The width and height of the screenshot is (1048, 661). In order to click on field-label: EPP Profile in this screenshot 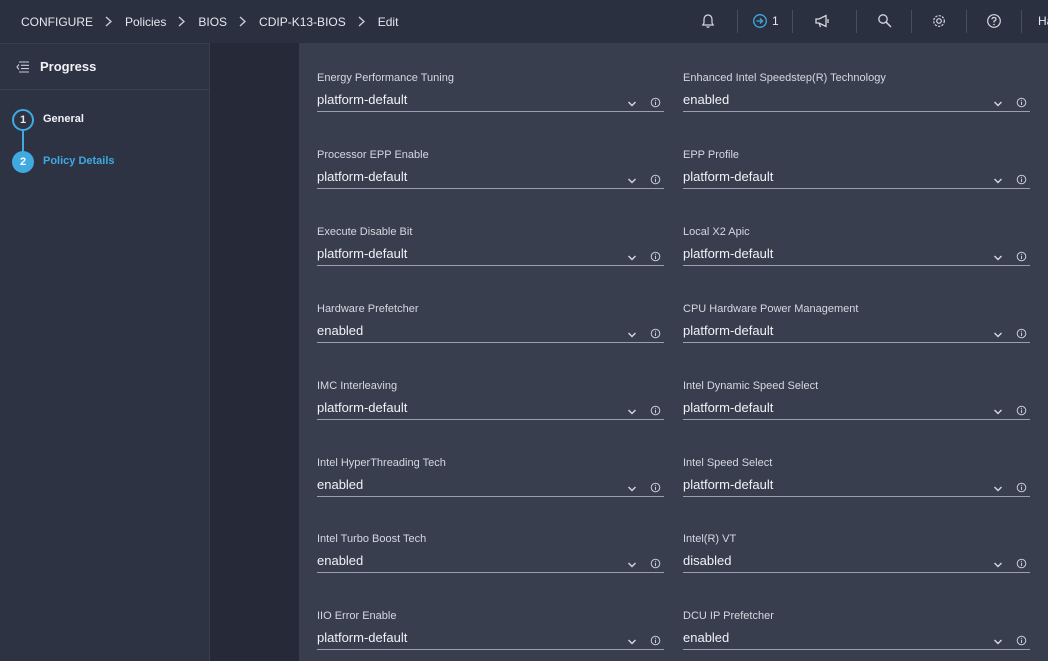, I will do `click(711, 155)`.